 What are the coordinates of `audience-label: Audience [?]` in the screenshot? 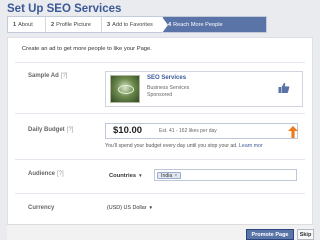 It's located at (46, 174).